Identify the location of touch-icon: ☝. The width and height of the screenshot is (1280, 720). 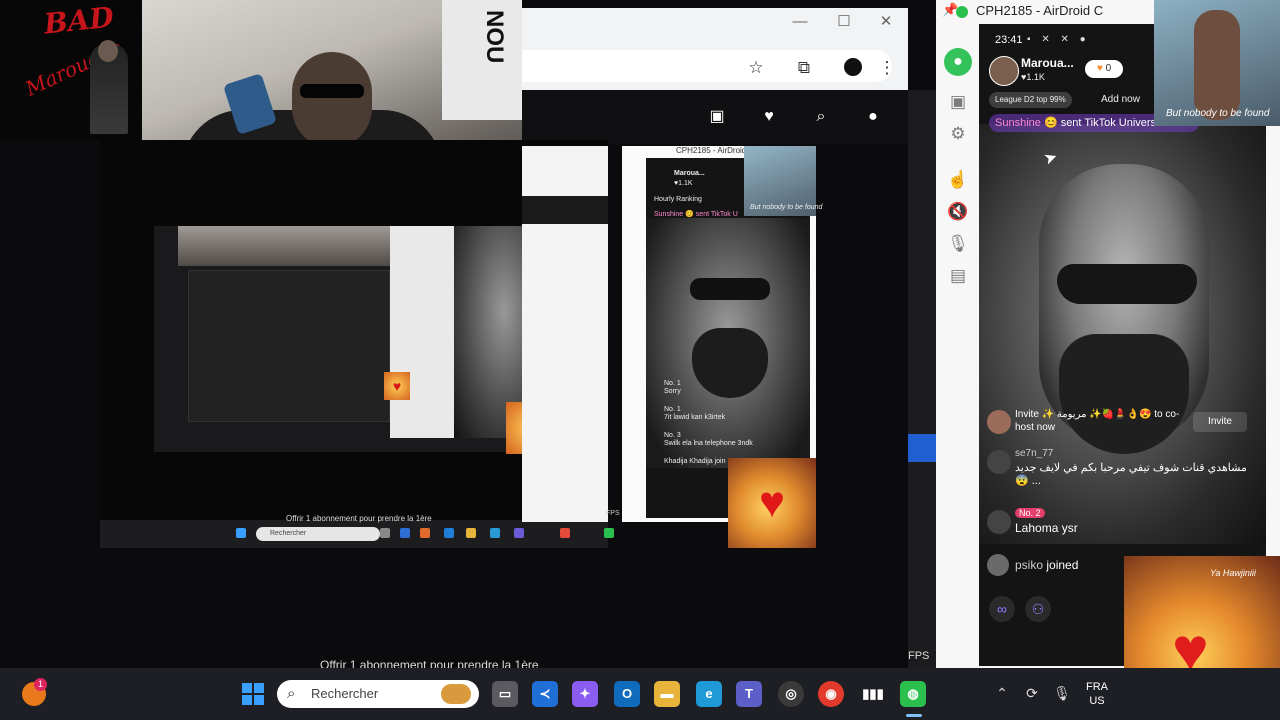
(958, 180).